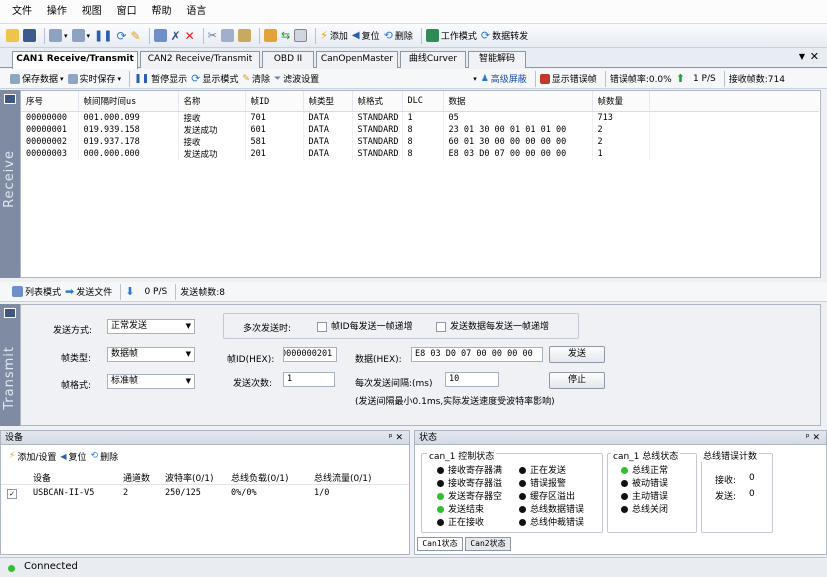  Describe the element at coordinates (433, 59) in the screenshot. I see `tab-curve: 曲线Curver` at that location.